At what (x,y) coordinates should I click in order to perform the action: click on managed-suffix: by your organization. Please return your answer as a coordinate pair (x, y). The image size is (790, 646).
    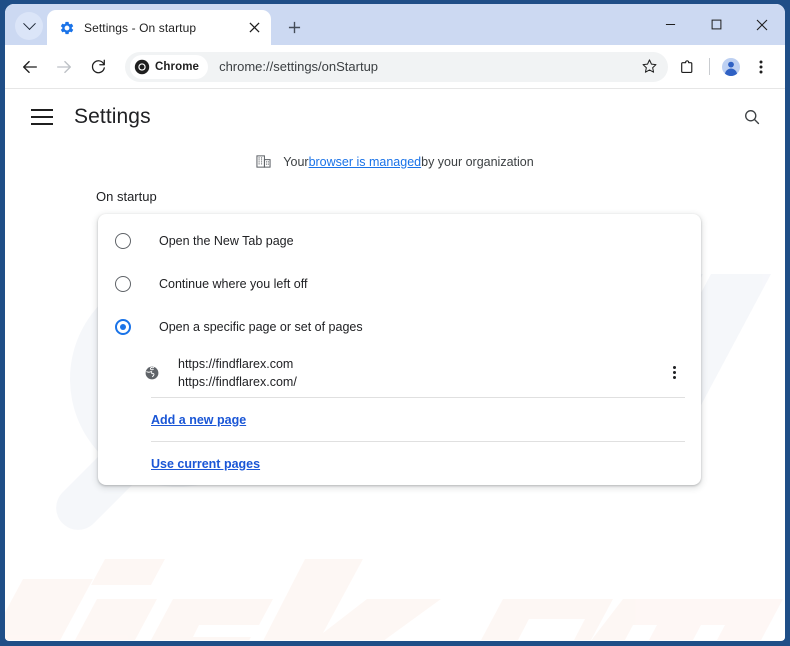
    Looking at the image, I should click on (477, 161).